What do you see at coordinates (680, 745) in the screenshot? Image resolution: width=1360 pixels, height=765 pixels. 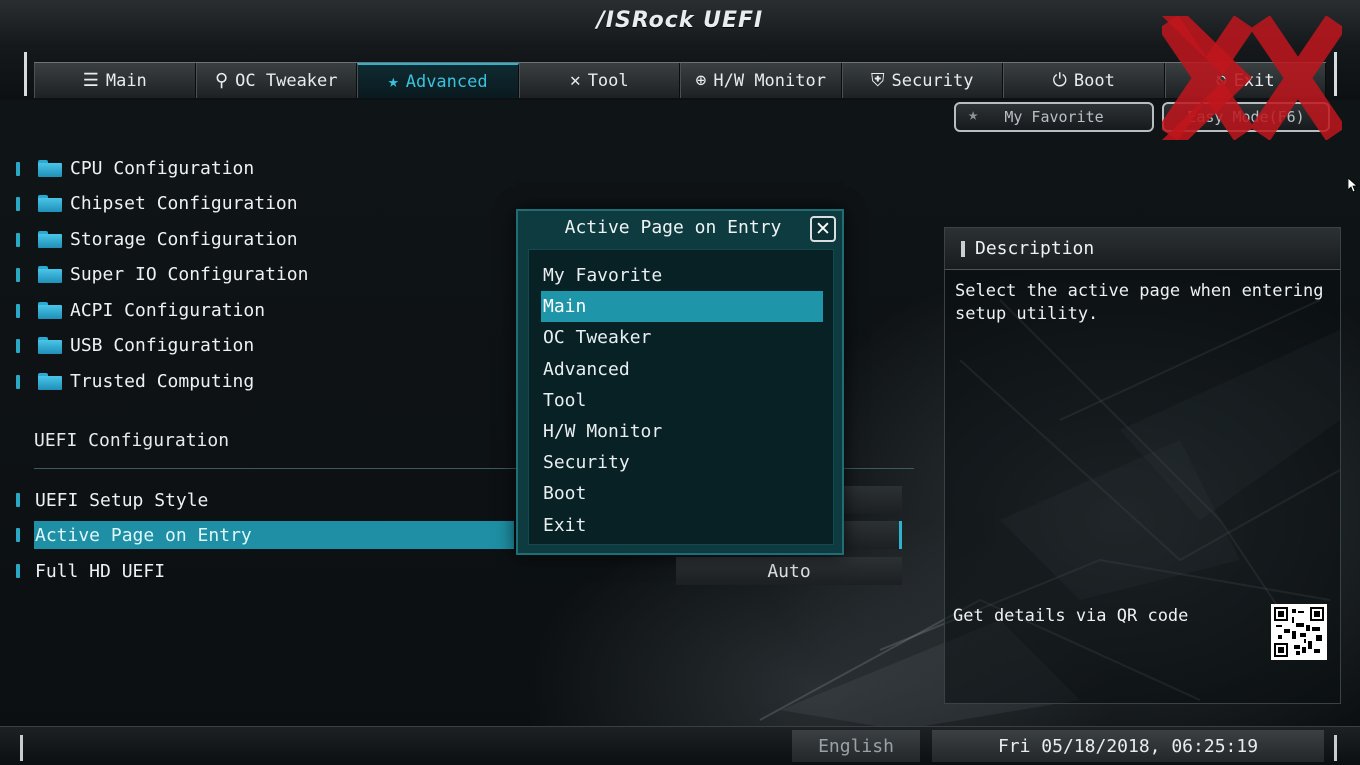 I see `footer-bar: English Fri 05/18/2018, 06:25:19` at bounding box center [680, 745].